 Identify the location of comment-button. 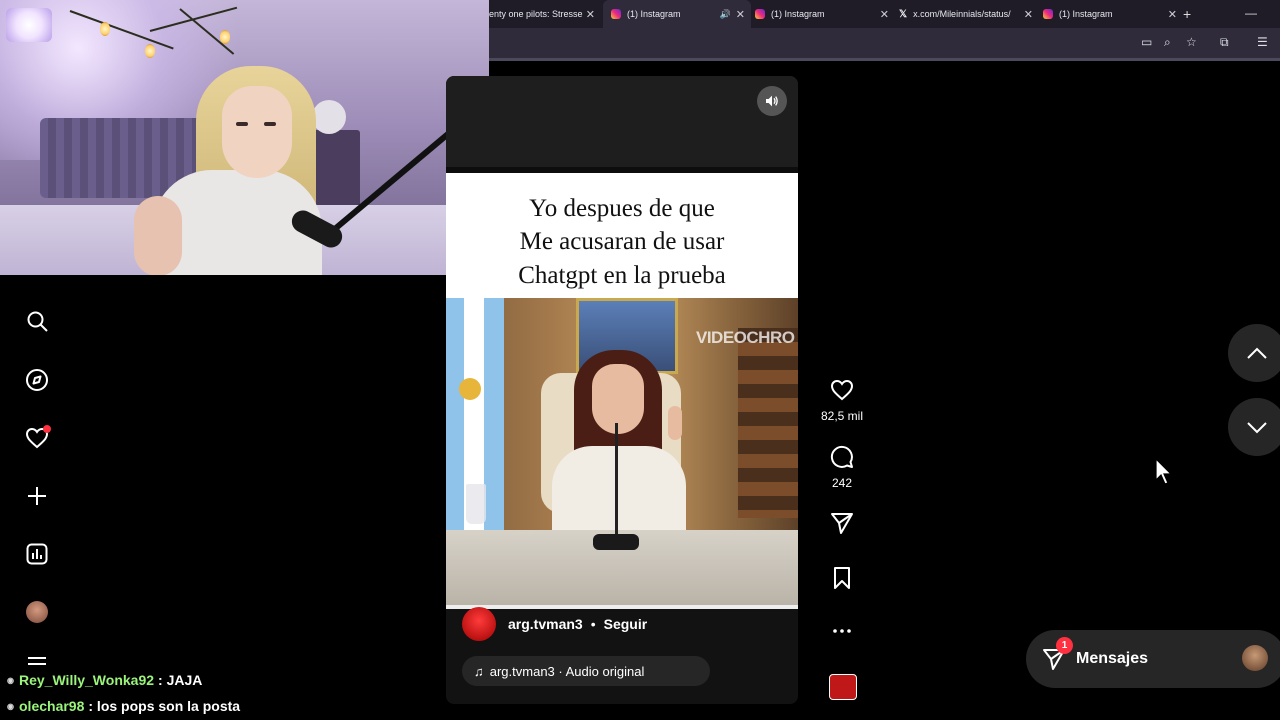
(842, 457).